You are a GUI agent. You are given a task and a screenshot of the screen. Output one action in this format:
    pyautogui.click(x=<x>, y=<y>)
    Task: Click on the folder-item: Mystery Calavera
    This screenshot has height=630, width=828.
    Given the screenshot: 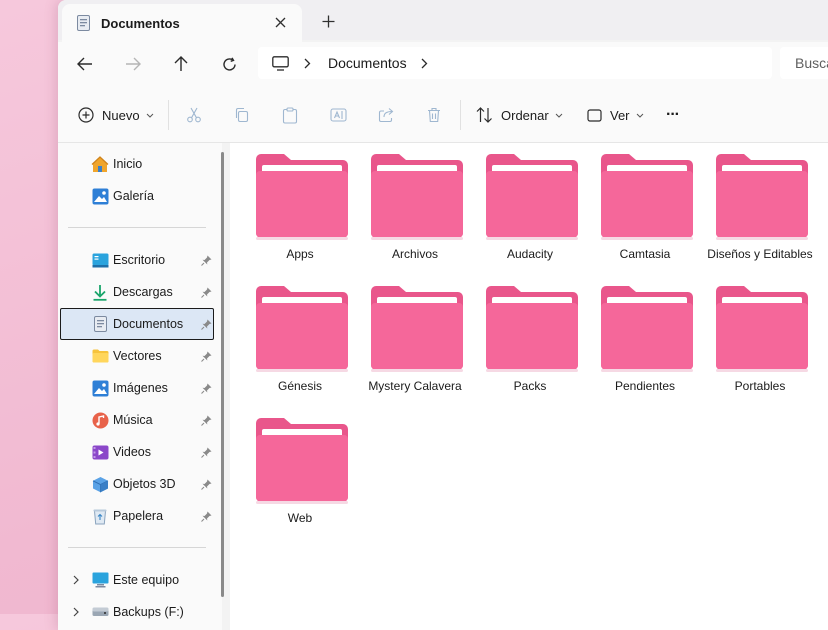 What is the action you would take?
    pyautogui.click(x=412, y=338)
    